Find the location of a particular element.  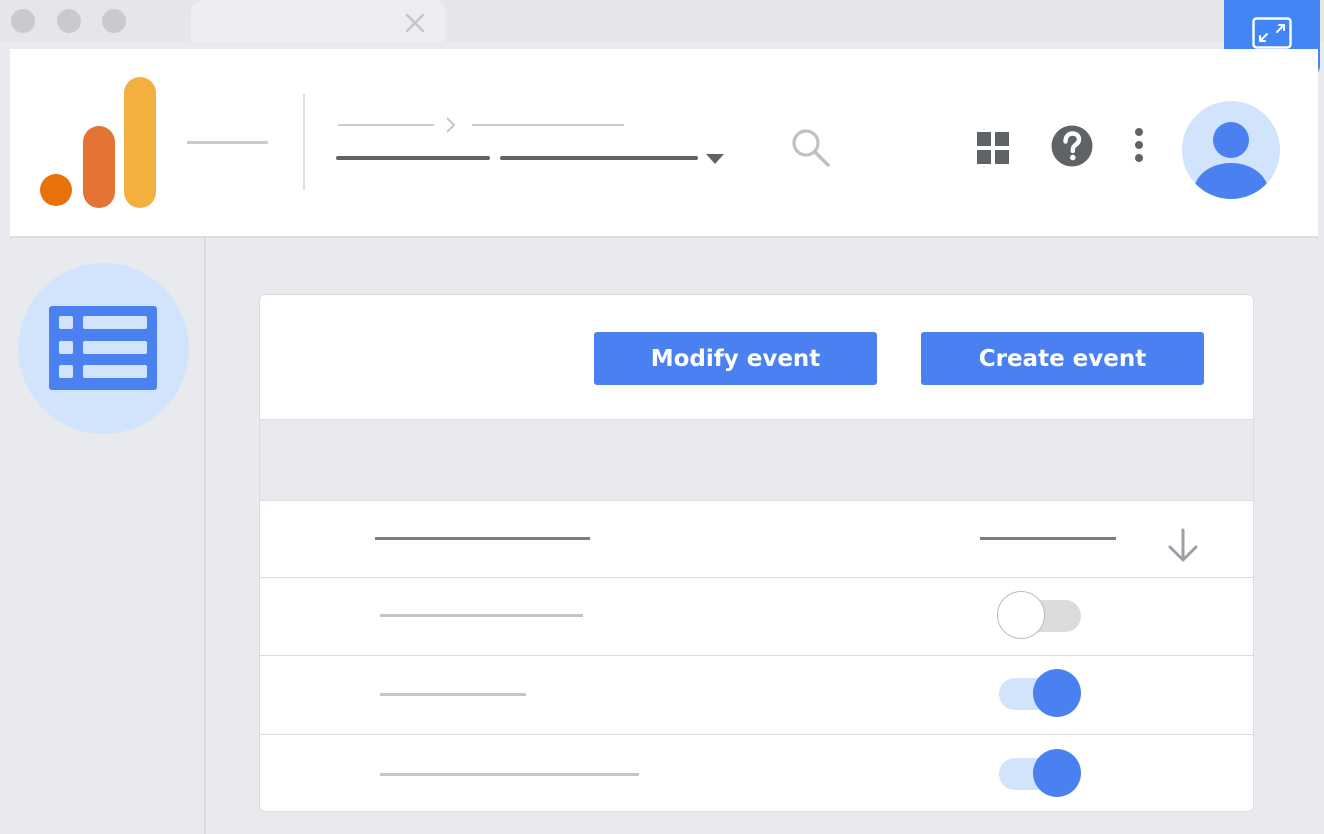

header-divider is located at coordinates (304, 142).